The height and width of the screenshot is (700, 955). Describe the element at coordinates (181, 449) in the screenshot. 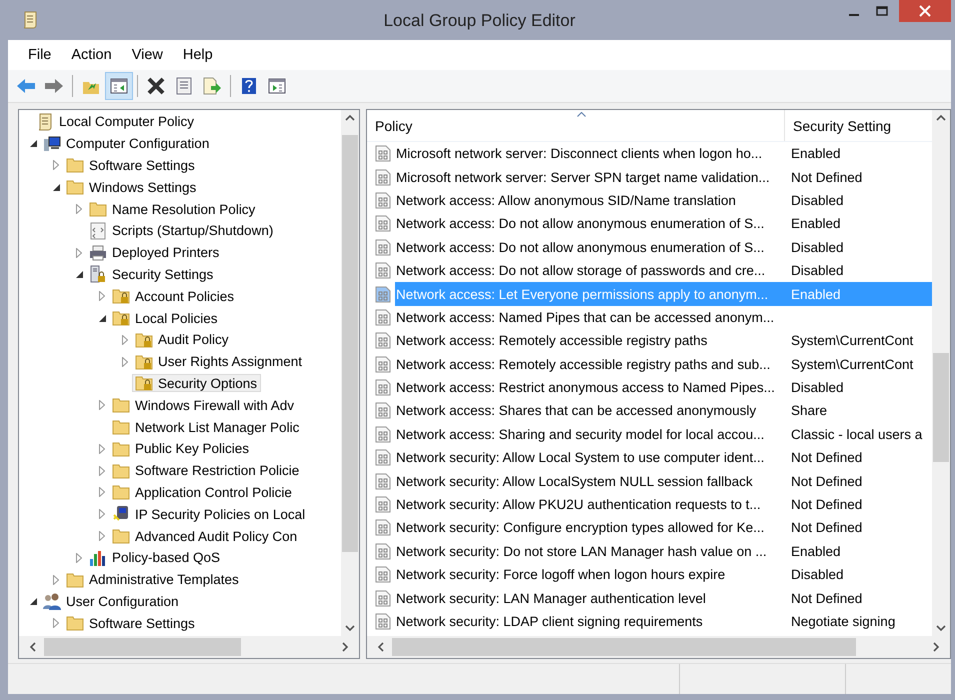

I see `tree-item: Public Key Policies` at that location.